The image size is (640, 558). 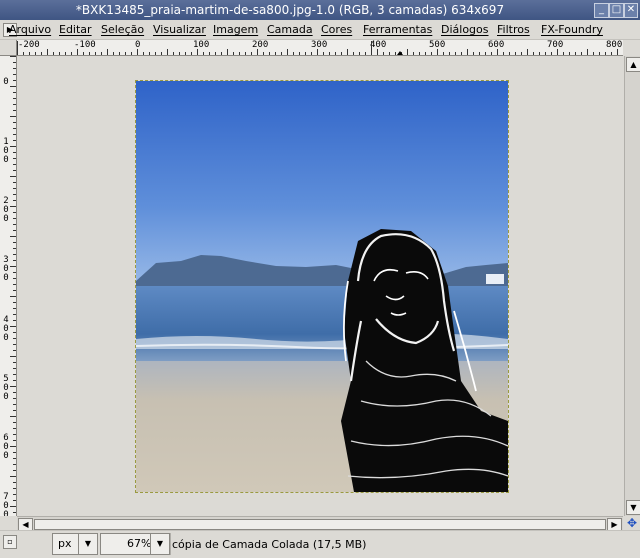 I want to click on navigate-icon: ✥, so click(x=632, y=523).